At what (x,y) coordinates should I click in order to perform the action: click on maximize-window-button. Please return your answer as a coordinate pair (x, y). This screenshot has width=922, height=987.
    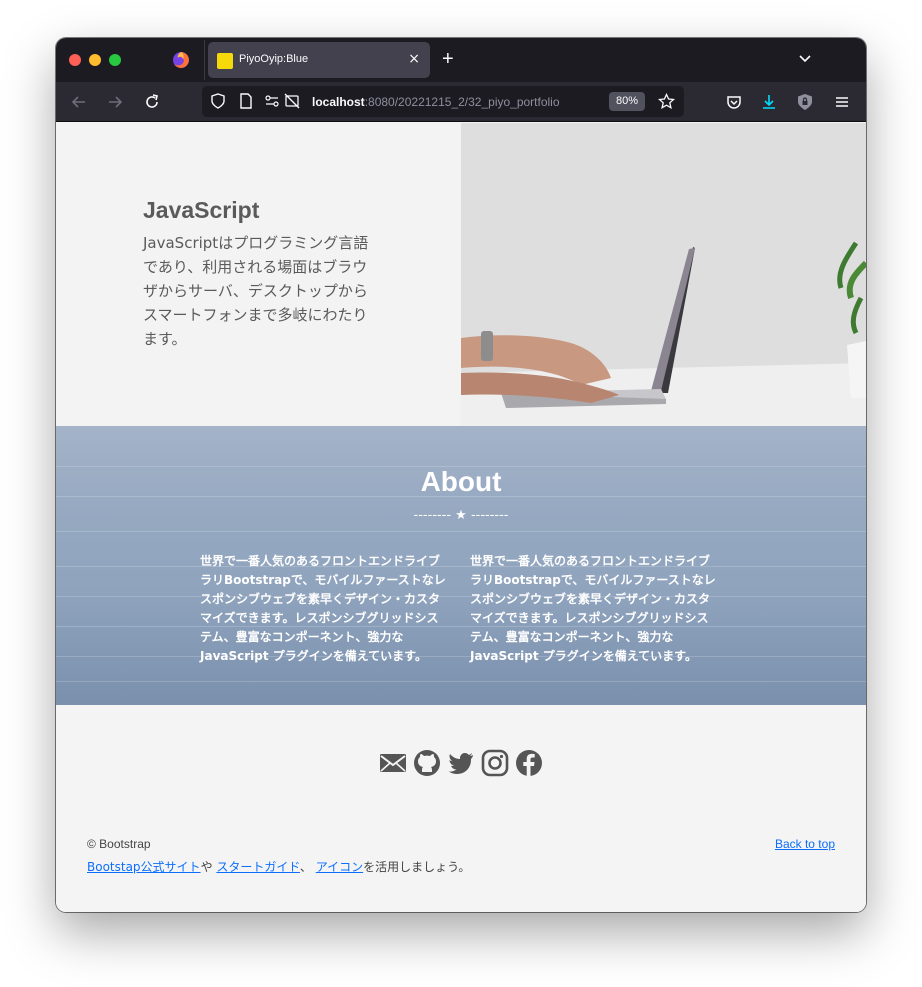
    Looking at the image, I should click on (115, 60).